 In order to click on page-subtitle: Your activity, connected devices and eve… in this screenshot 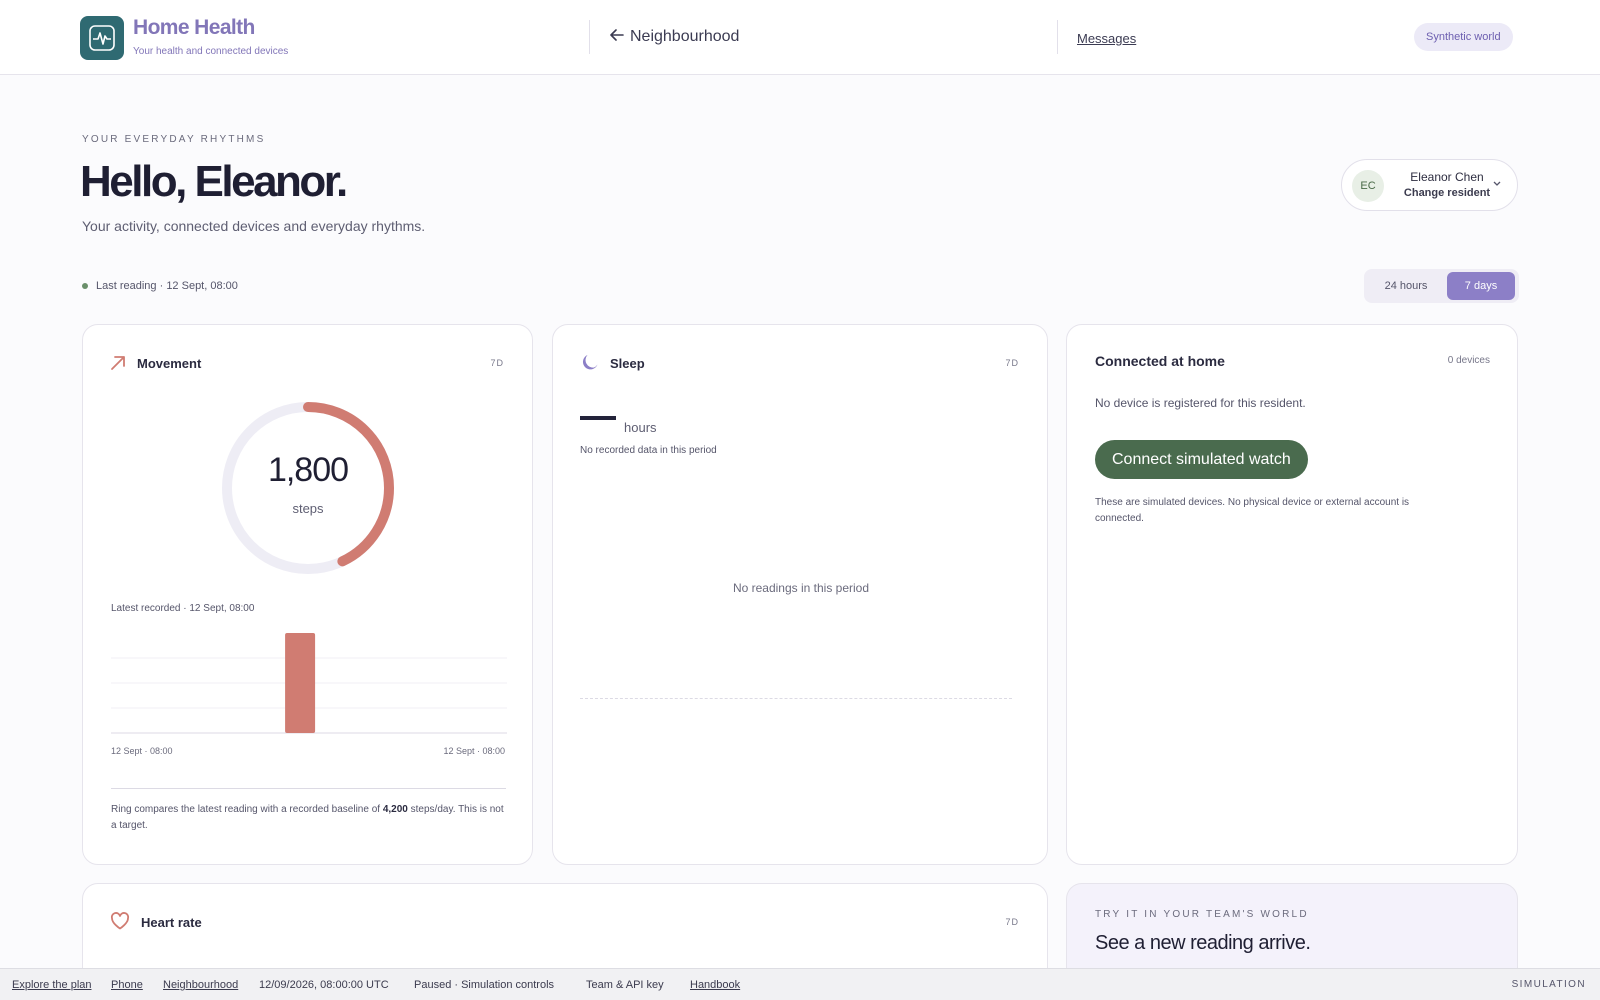, I will do `click(254, 226)`.